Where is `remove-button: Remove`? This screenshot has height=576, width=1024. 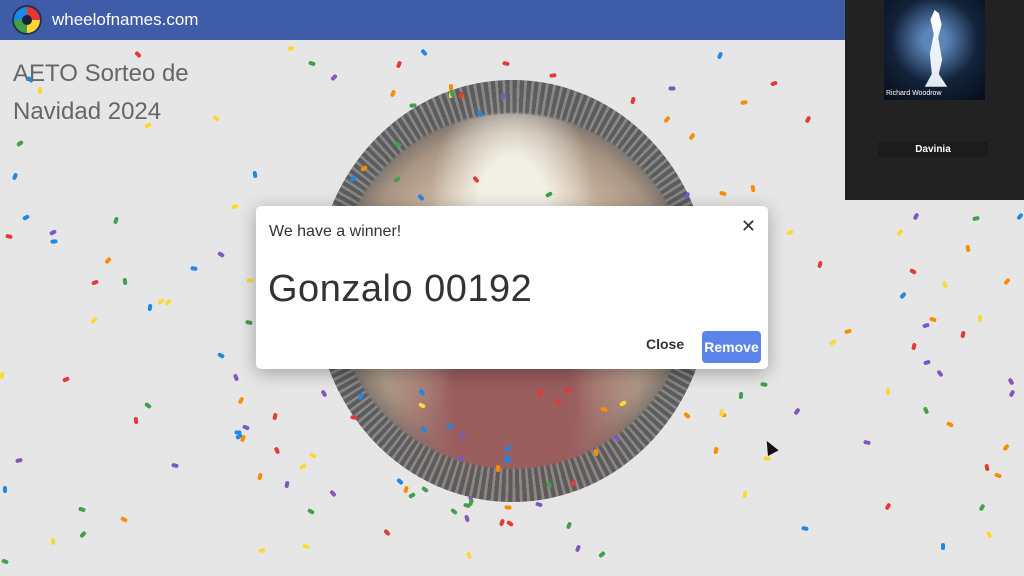 remove-button: Remove is located at coordinates (731, 347).